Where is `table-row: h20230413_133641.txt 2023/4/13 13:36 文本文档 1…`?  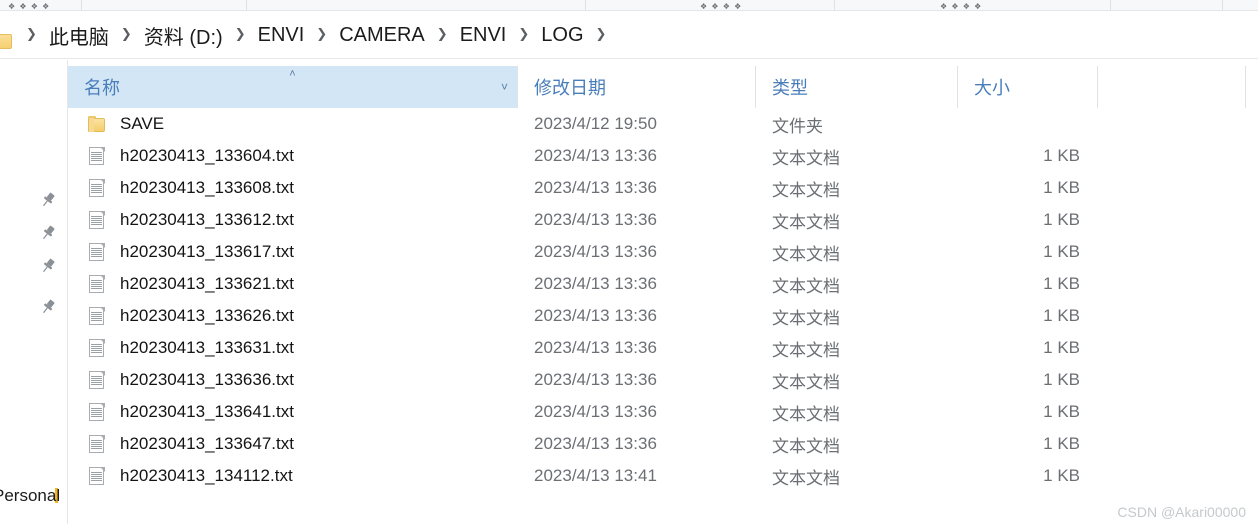 table-row: h20230413_133641.txt 2023/4/13 13:36 文本文档 1… is located at coordinates (663, 412).